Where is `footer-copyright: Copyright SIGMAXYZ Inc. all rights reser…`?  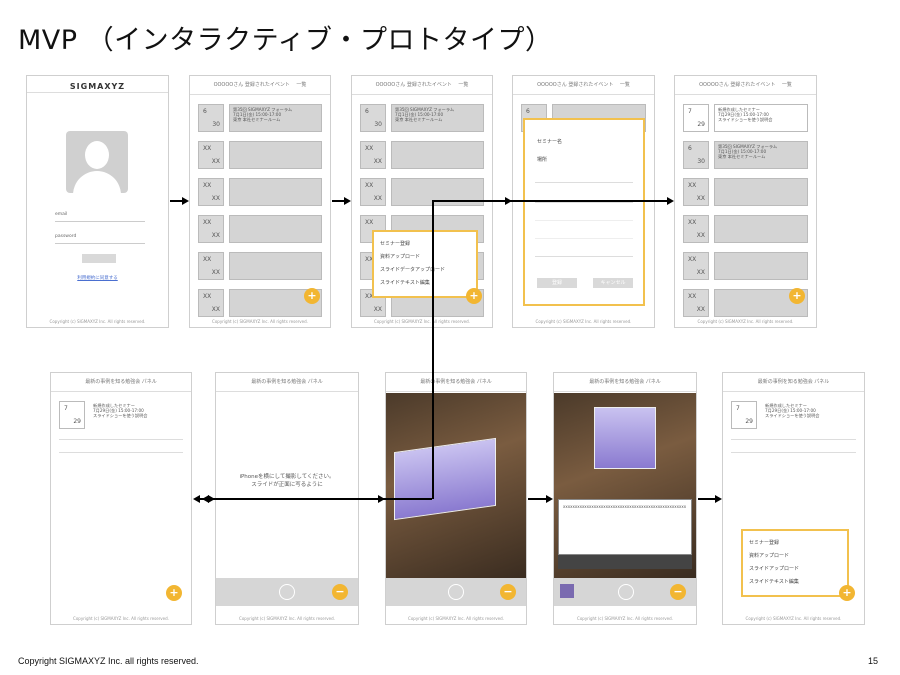
footer-copyright: Copyright SIGMAXYZ Inc. all rights reser… is located at coordinates (108, 661).